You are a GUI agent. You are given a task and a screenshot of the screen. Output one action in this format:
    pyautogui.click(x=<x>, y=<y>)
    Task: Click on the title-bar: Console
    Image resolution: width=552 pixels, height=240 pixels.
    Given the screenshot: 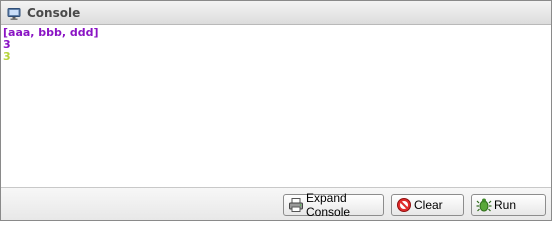 What is the action you would take?
    pyautogui.click(x=276, y=13)
    